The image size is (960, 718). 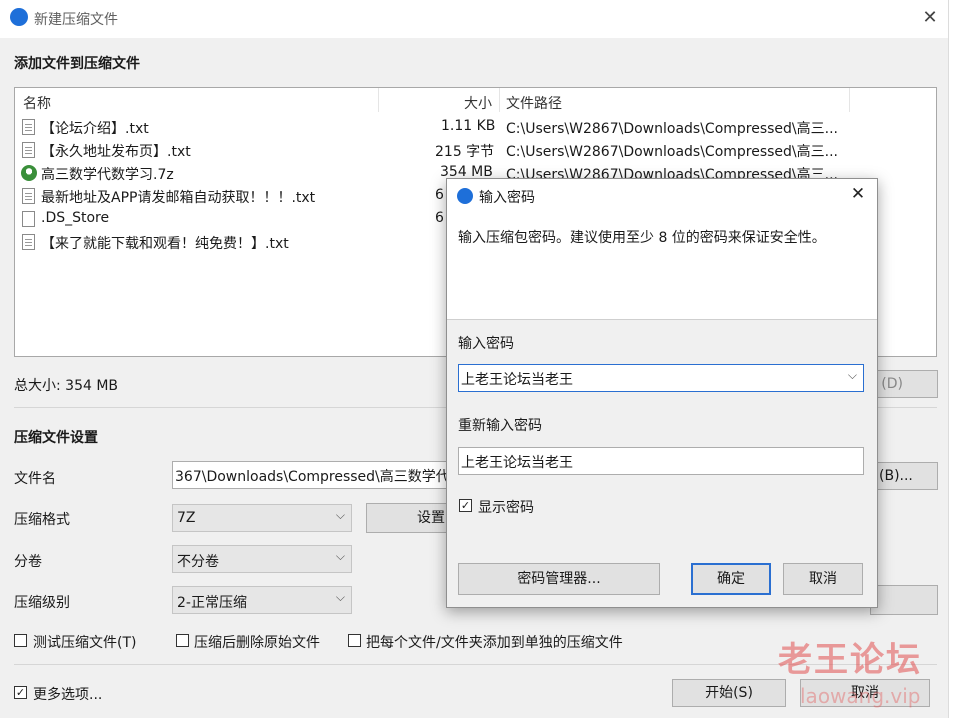 I want to click on dialog-hint-text: 输入压缩包密码。建议使用至少 8 位的密码来保证安全性。, so click(x=642, y=238).